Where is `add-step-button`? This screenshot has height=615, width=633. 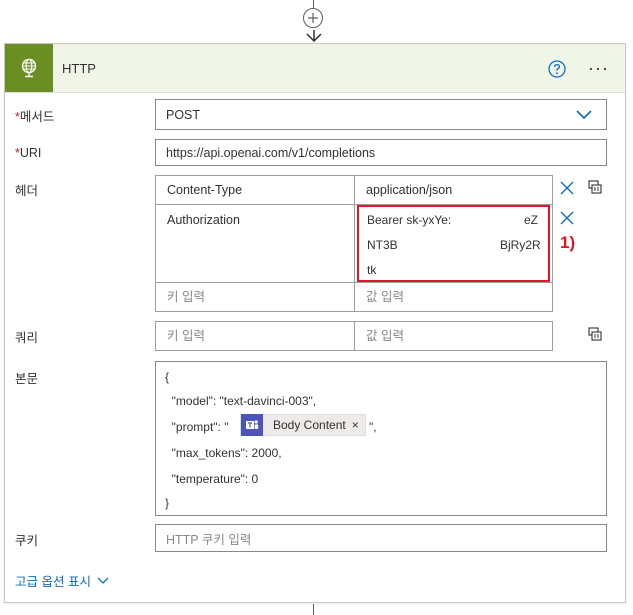
add-step-button is located at coordinates (313, 18).